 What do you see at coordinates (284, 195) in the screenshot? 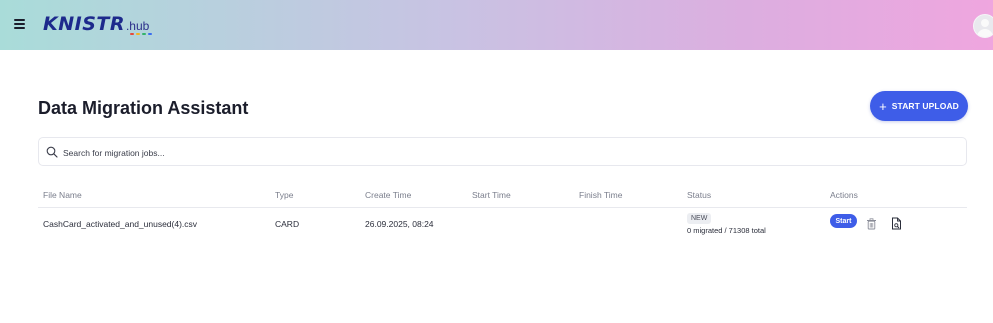
I see `column-header-type: Type` at bounding box center [284, 195].